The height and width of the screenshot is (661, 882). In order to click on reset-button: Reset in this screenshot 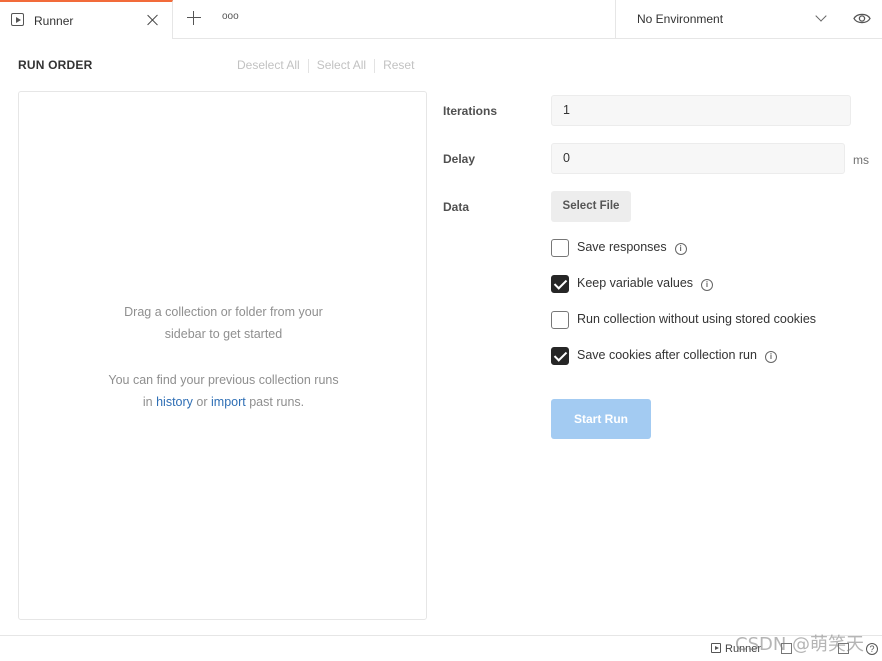, I will do `click(398, 65)`.